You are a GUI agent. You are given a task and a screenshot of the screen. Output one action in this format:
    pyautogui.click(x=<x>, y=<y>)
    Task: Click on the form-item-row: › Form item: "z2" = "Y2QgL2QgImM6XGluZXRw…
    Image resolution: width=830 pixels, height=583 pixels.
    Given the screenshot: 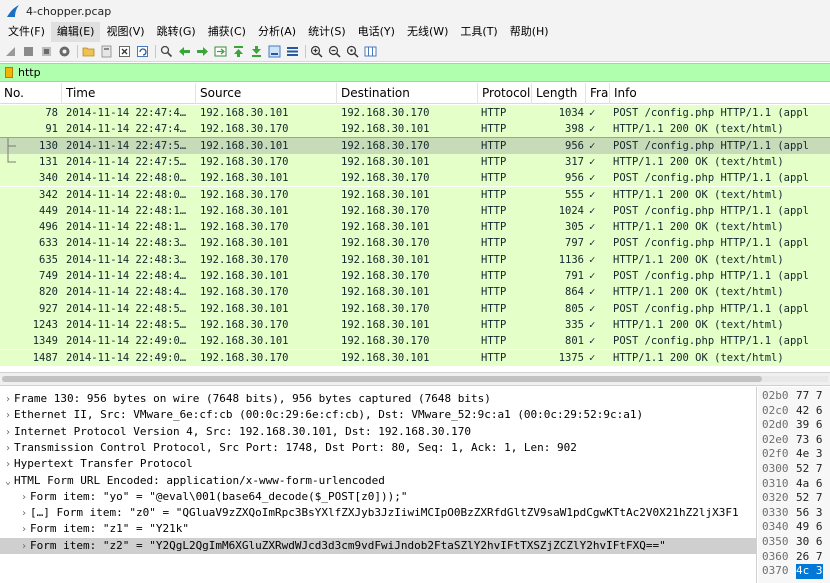 What is the action you would take?
    pyautogui.click(x=378, y=546)
    